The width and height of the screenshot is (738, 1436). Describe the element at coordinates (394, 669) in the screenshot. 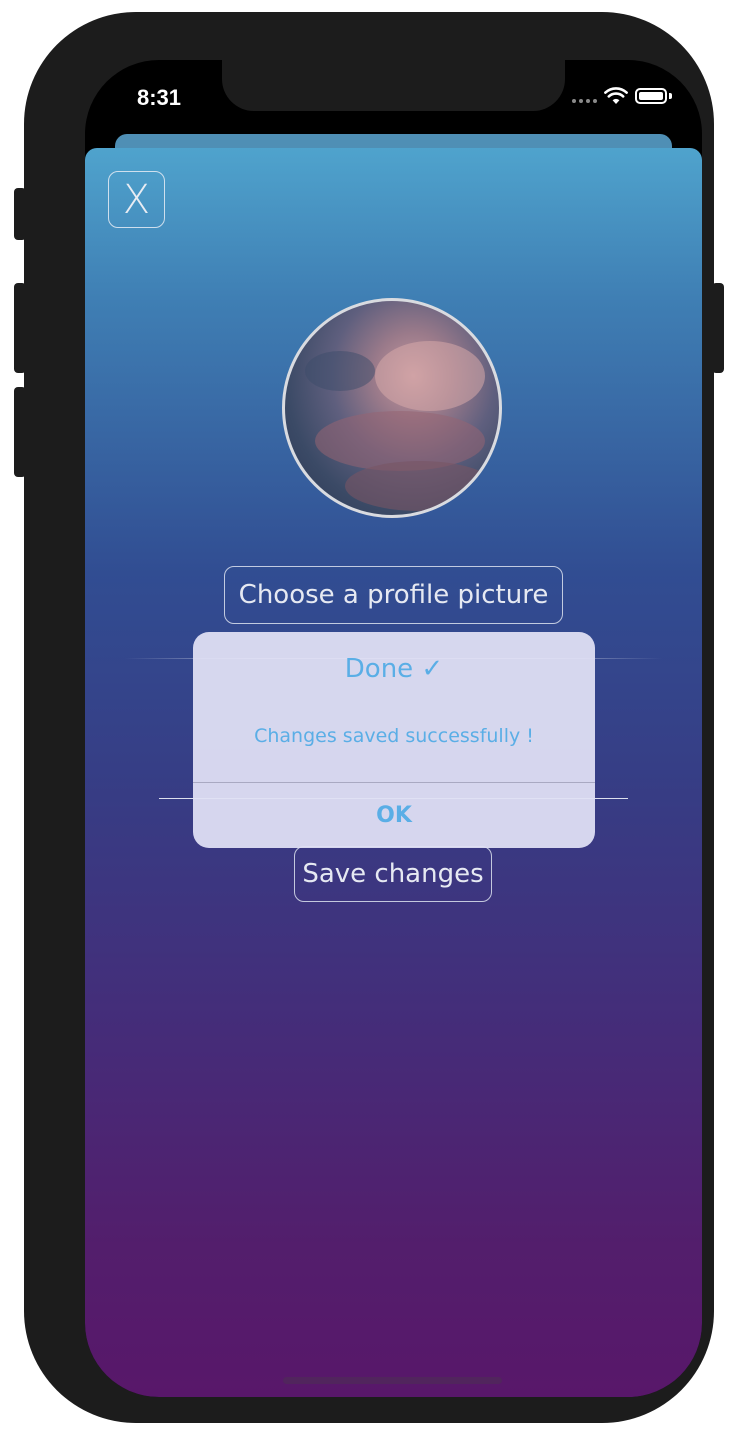

I see `alert-title: Done ✓` at that location.